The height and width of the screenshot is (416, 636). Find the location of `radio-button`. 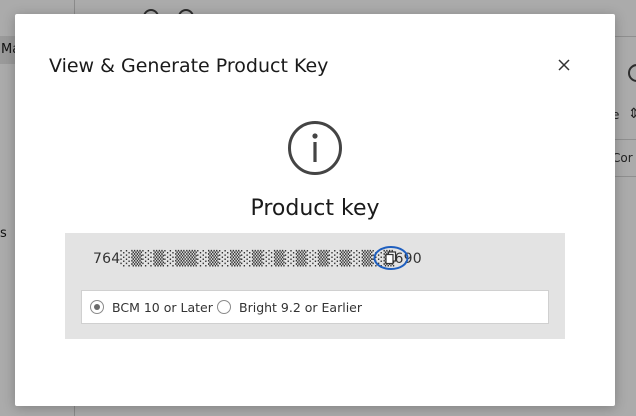

radio-button is located at coordinates (224, 307).